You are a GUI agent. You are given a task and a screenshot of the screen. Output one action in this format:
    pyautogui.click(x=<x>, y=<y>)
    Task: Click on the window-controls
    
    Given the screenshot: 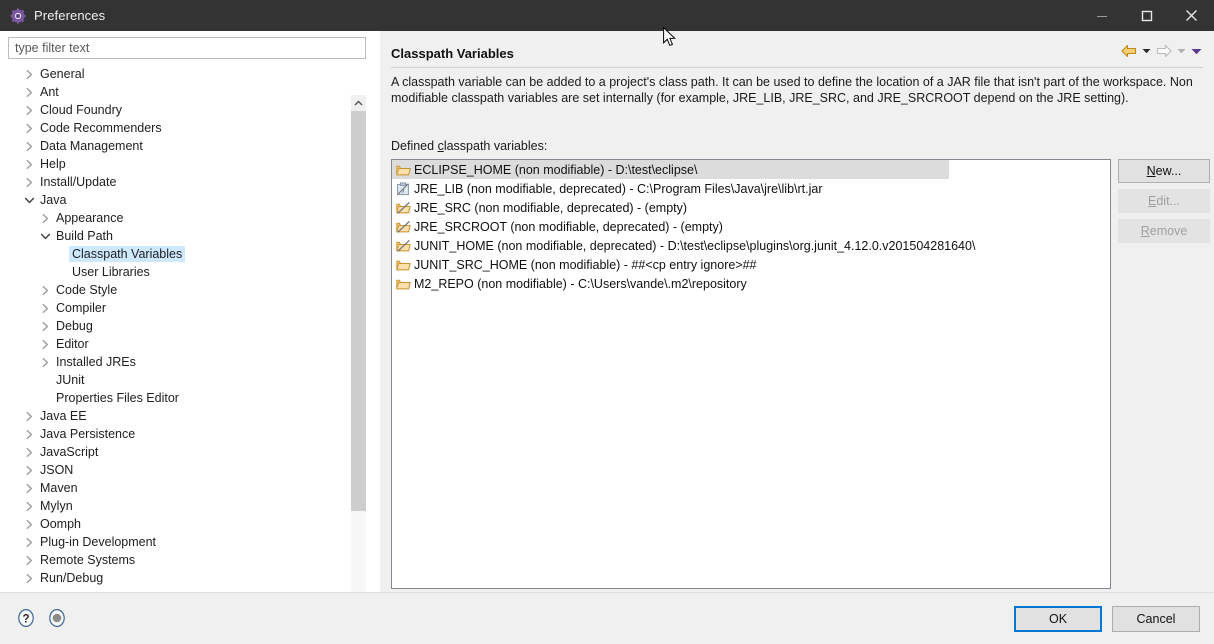 What is the action you would take?
    pyautogui.click(x=1146, y=15)
    